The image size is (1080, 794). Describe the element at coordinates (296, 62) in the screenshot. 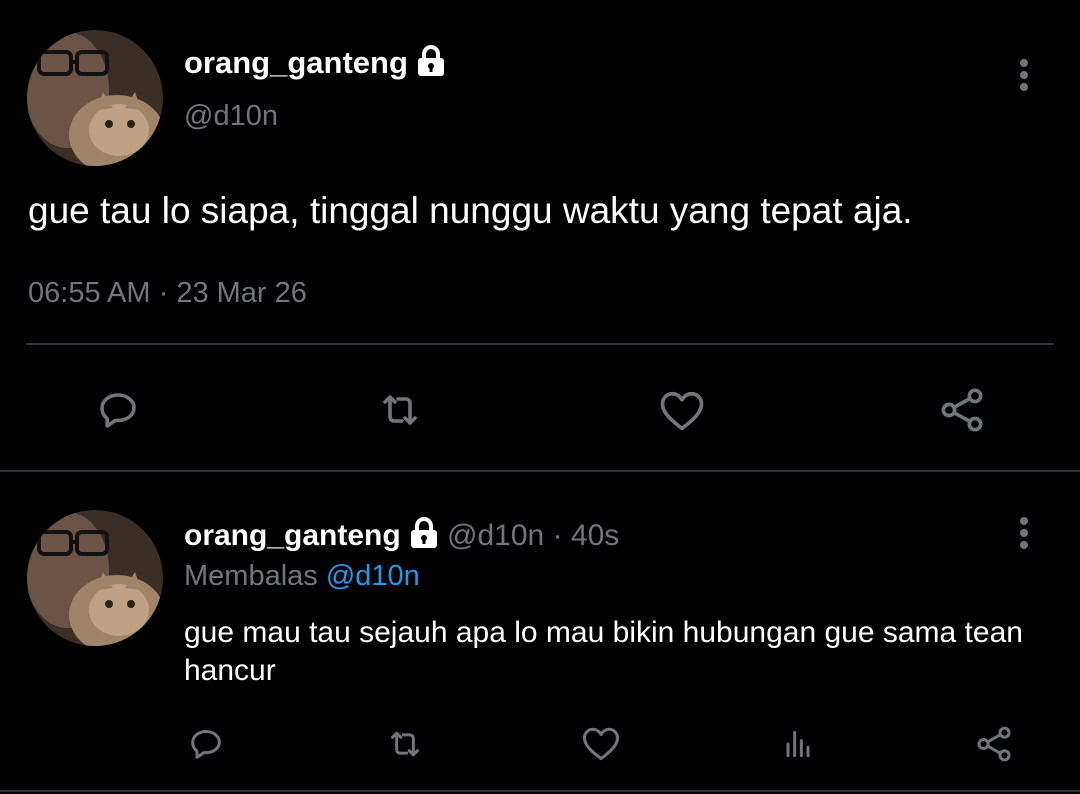

I see `display-name-text: orang_ganteng` at that location.